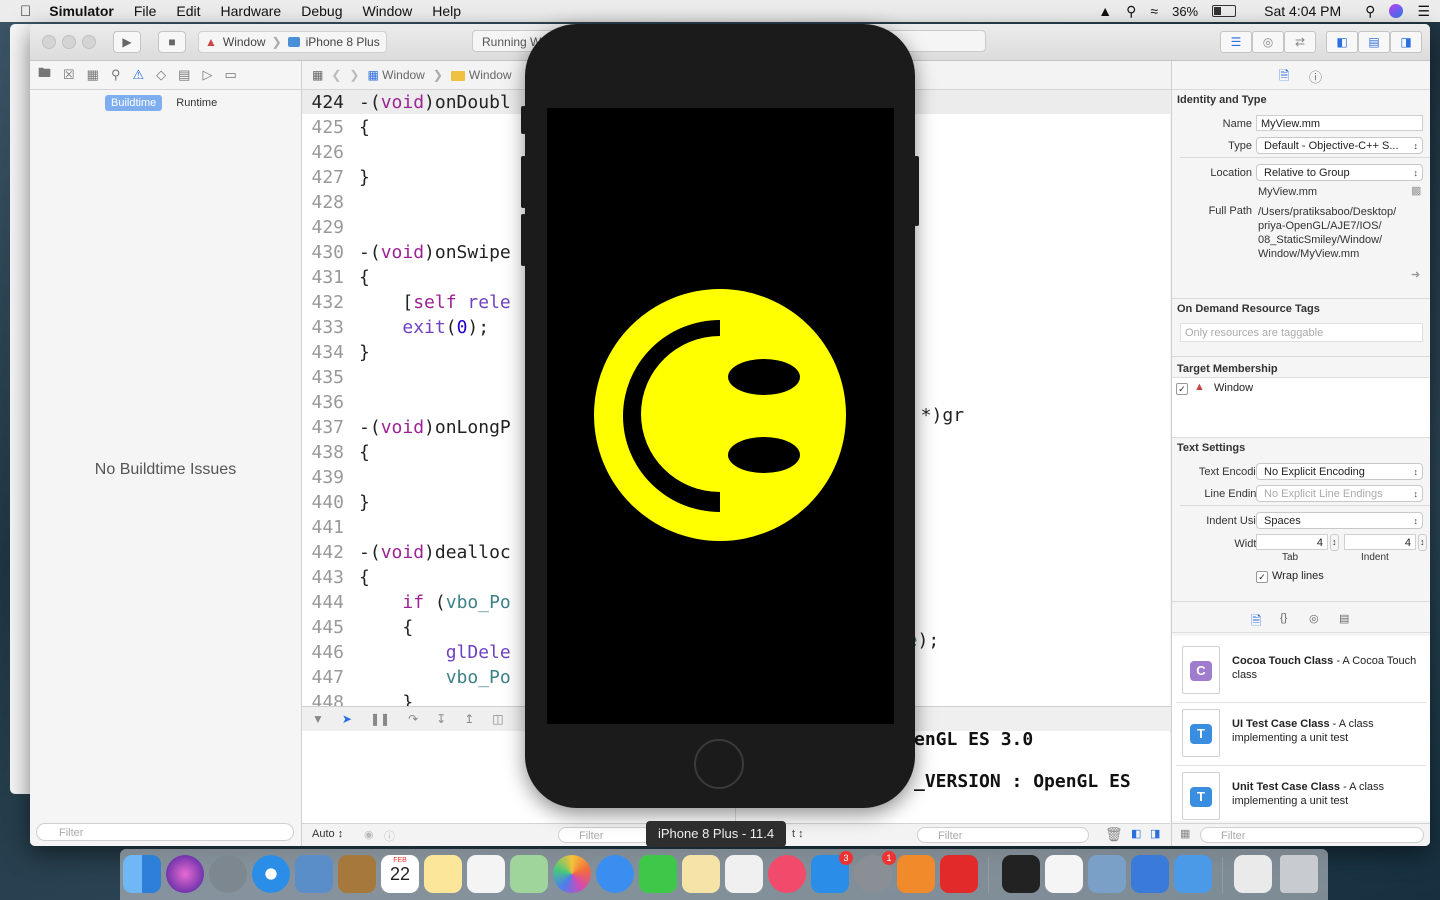 The height and width of the screenshot is (900, 1440). I want to click on maps-icon, so click(529, 874).